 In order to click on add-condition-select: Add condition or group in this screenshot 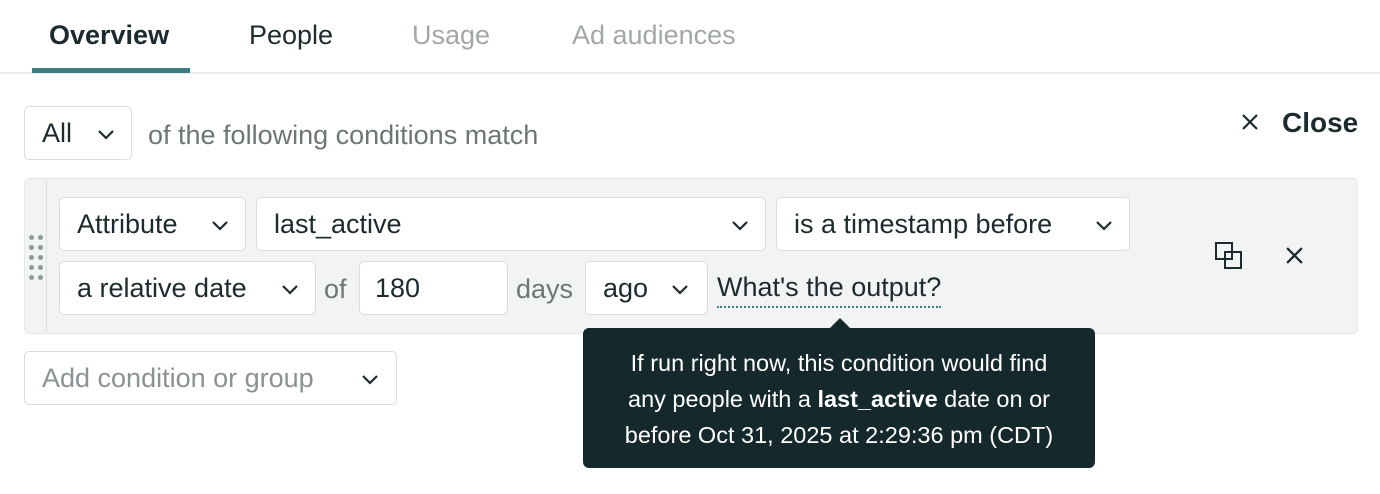, I will do `click(210, 378)`.